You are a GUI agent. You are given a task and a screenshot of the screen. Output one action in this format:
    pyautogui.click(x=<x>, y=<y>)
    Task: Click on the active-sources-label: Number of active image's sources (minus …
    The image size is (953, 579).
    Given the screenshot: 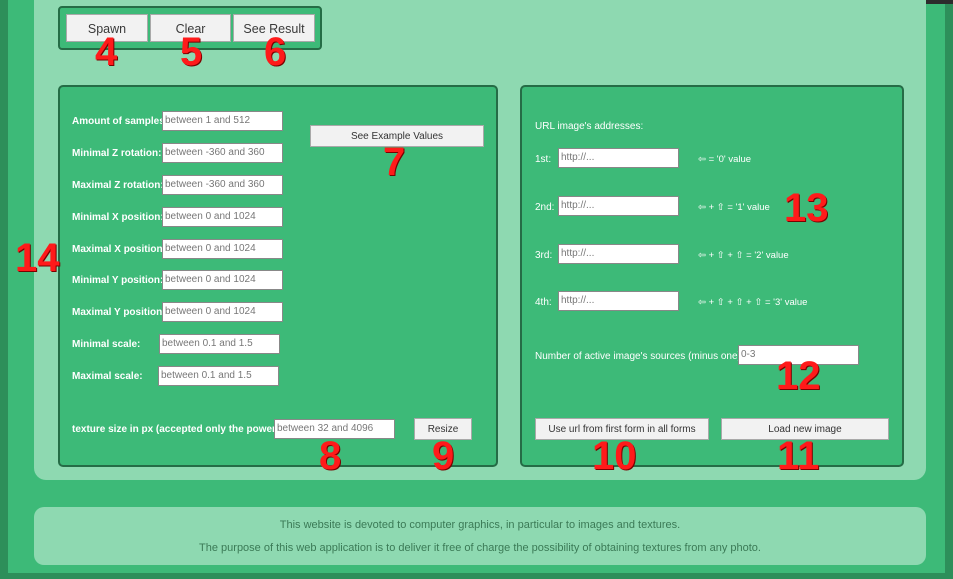 What is the action you would take?
    pyautogui.click(x=639, y=356)
    